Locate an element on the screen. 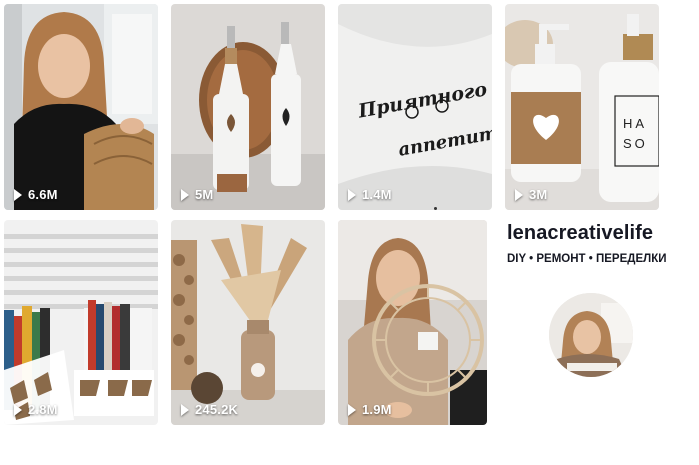  video-image-4: HA SO is located at coordinates (582, 107).